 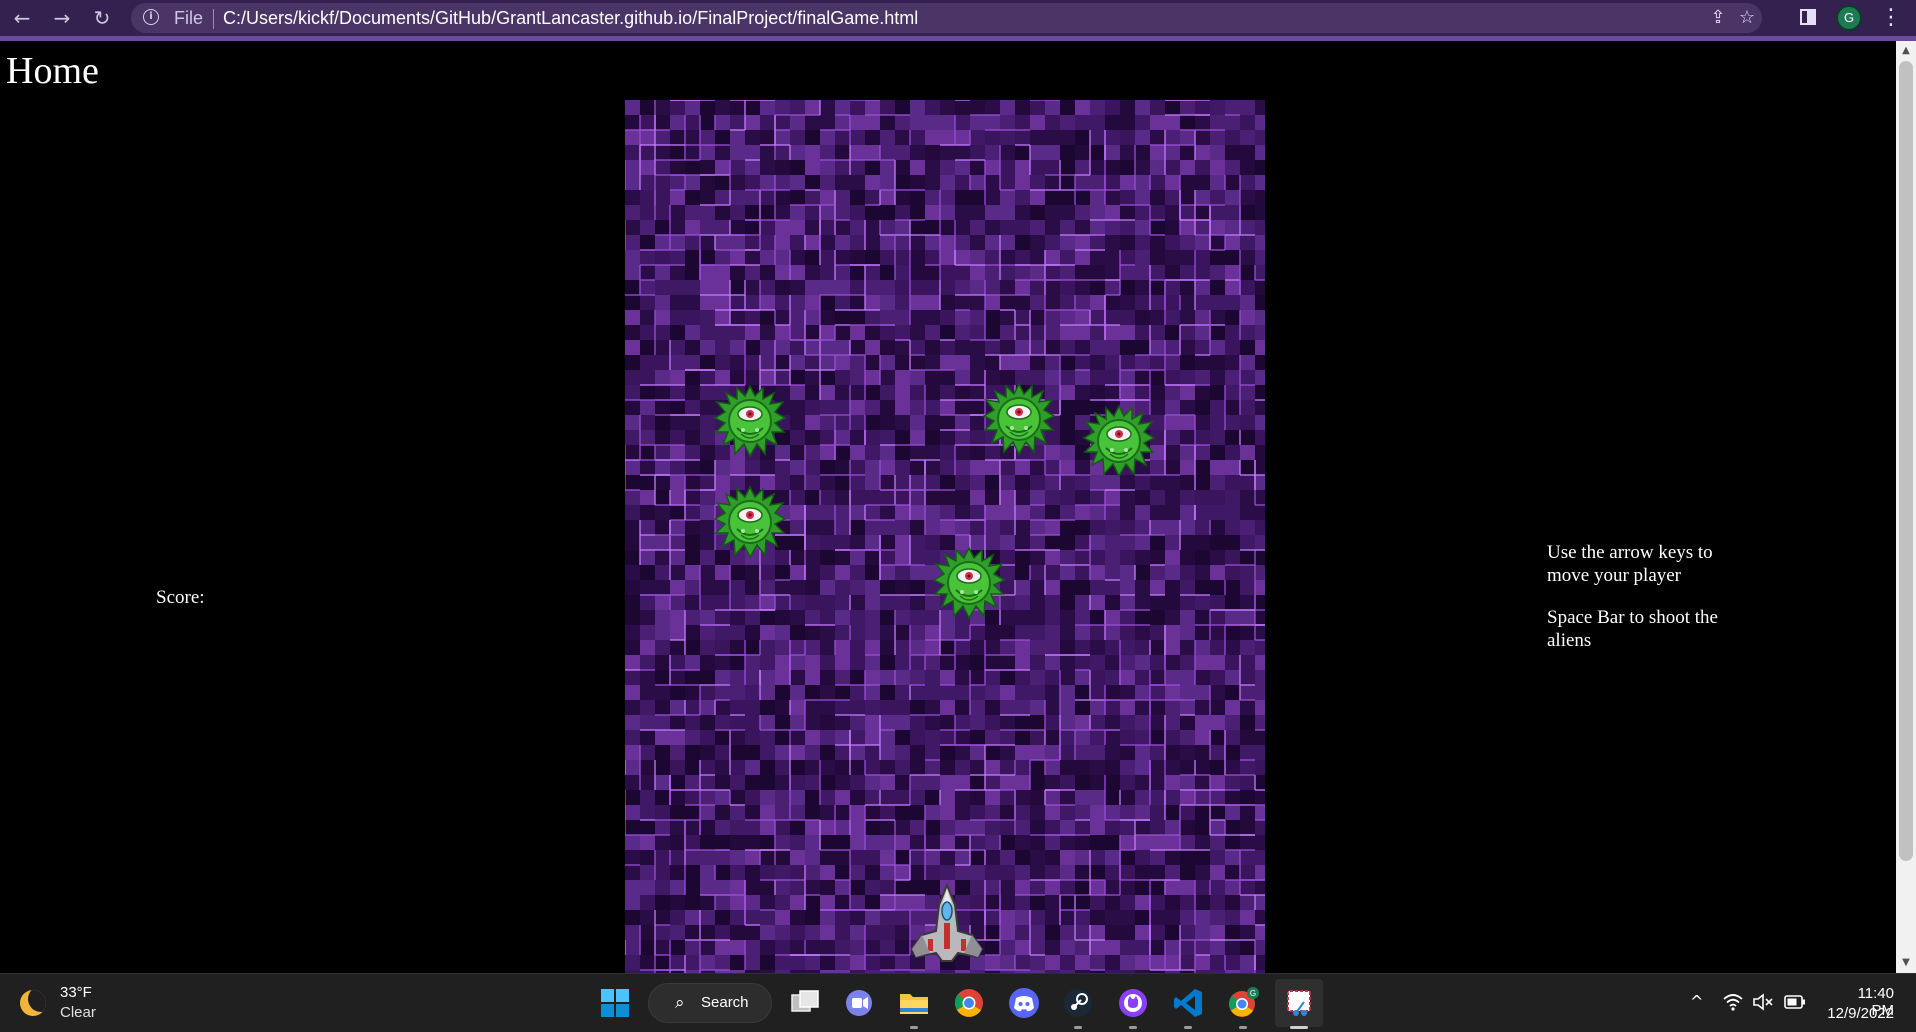 What do you see at coordinates (1078, 1003) in the screenshot?
I see `steam-icon` at bounding box center [1078, 1003].